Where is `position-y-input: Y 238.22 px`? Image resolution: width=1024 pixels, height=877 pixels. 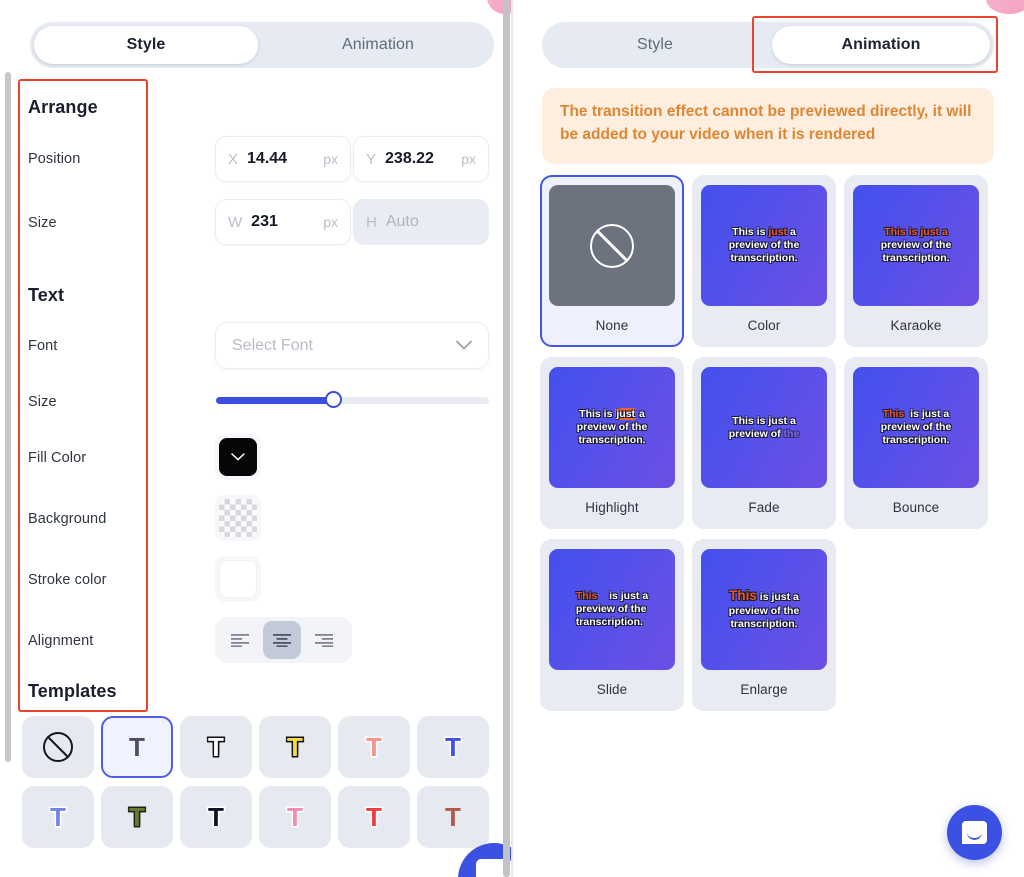
position-y-input: Y 238.22 px is located at coordinates (421, 159).